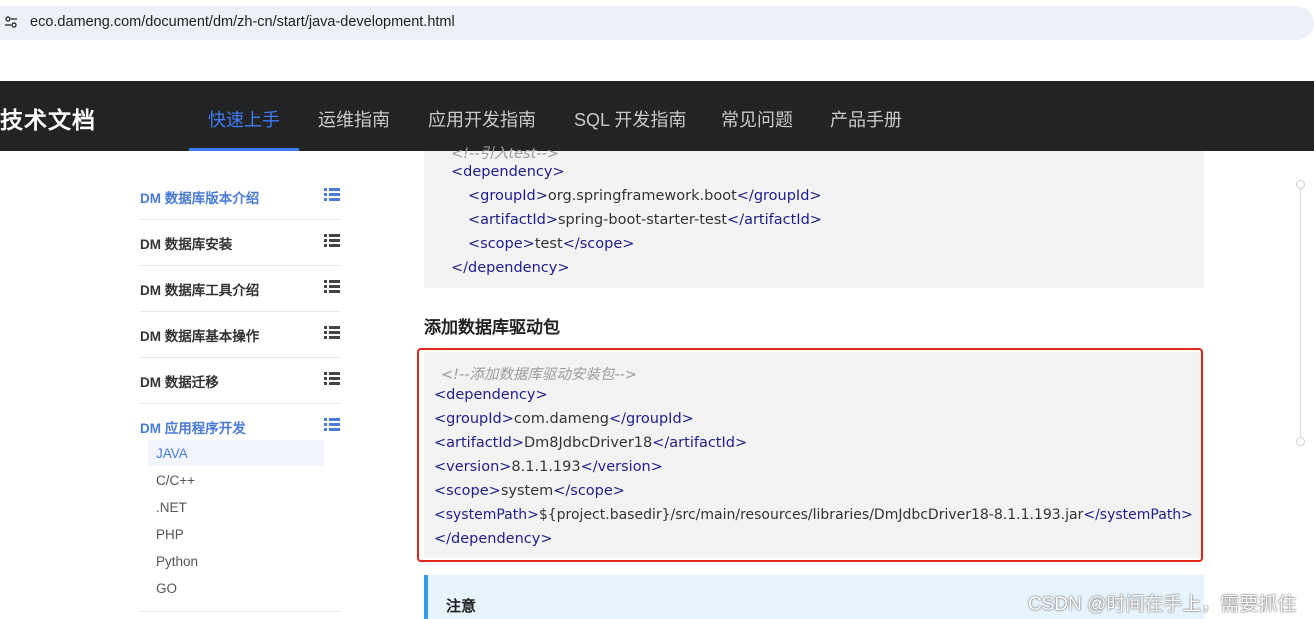 The width and height of the screenshot is (1314, 619). What do you see at coordinates (513, 220) in the screenshot?
I see `xml-tag: <artifactId>` at bounding box center [513, 220].